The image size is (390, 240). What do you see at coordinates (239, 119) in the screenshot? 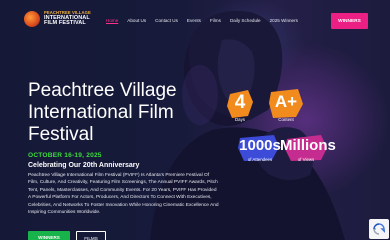
I see `stat-days-label: Days` at bounding box center [239, 119].